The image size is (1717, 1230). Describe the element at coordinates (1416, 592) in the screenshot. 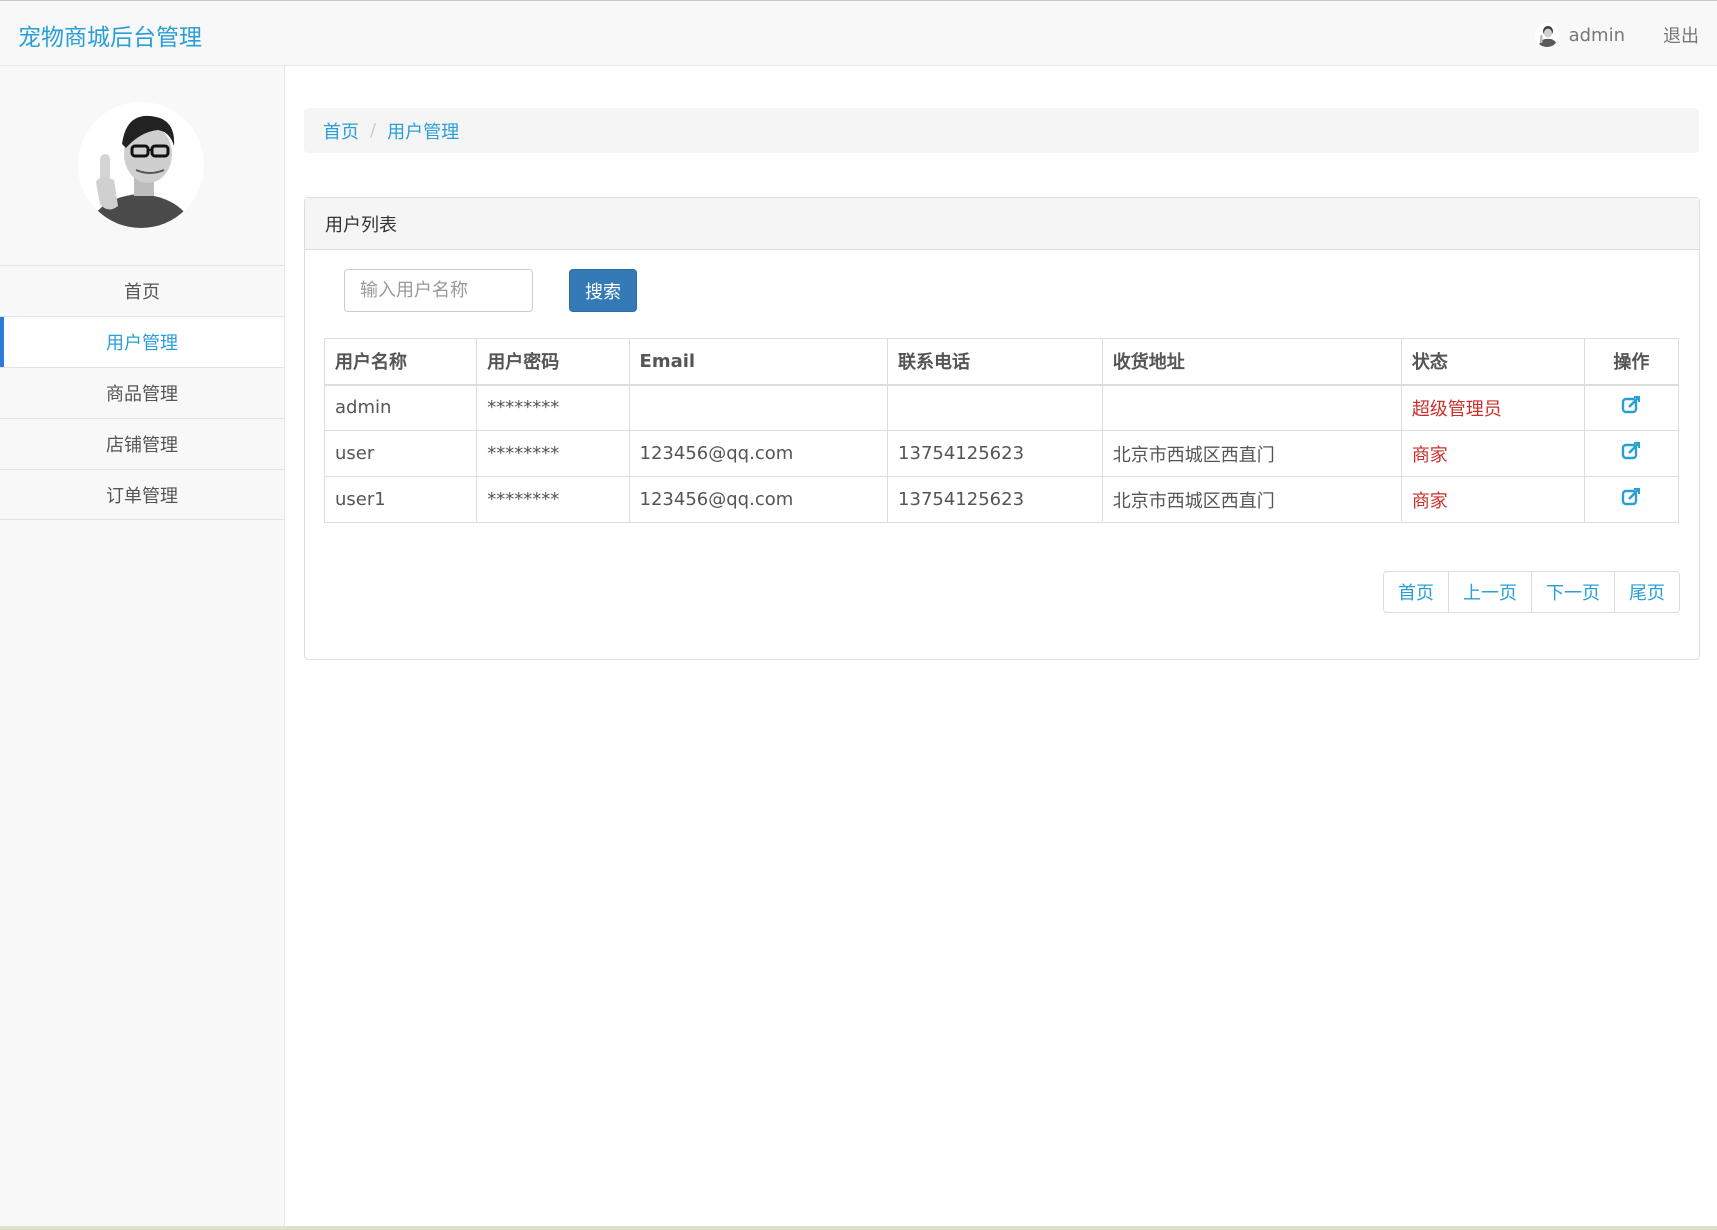

I see `pager-first: 首页` at that location.